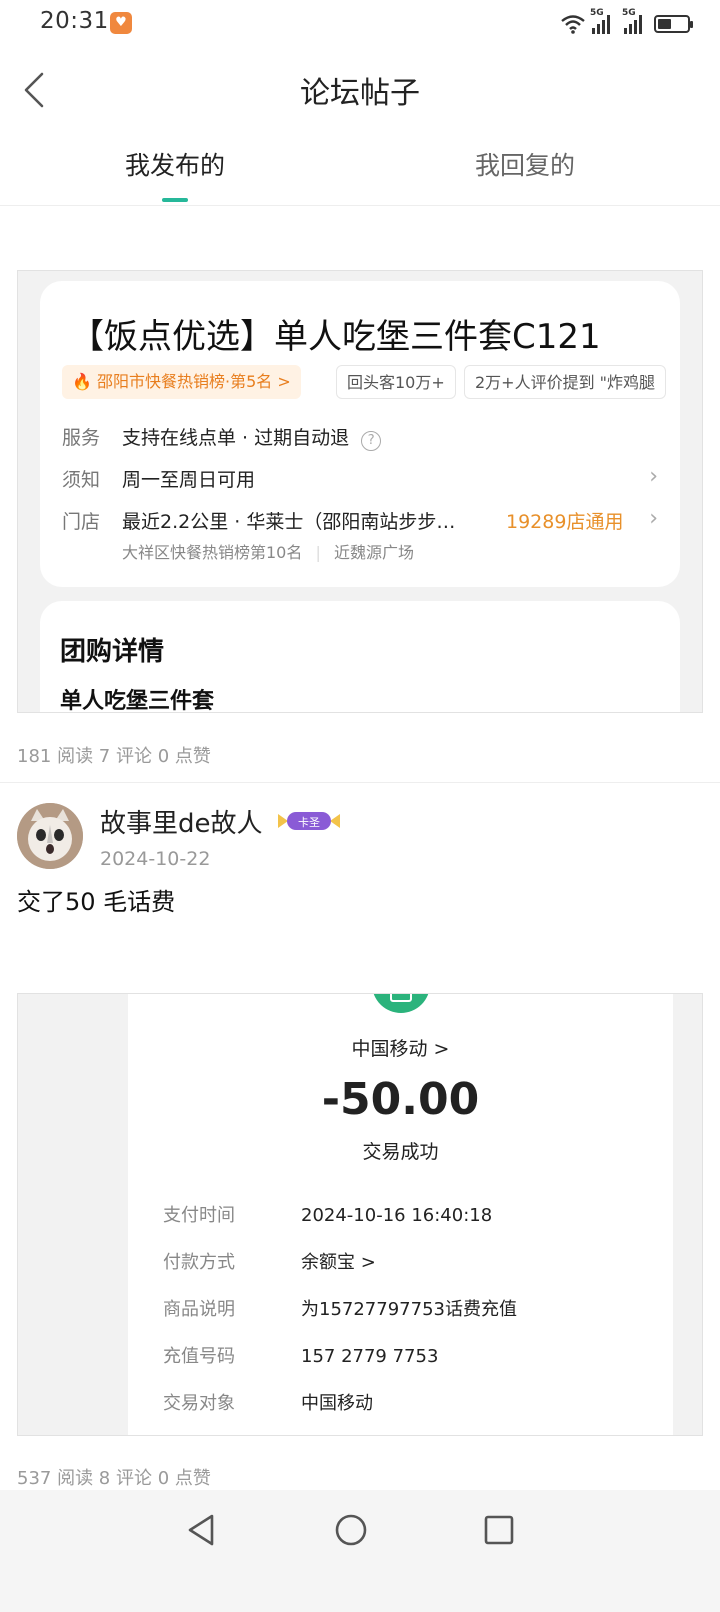 This screenshot has width=720, height=1612. What do you see at coordinates (351, 1530) in the screenshot?
I see `nav-home-icon` at bounding box center [351, 1530].